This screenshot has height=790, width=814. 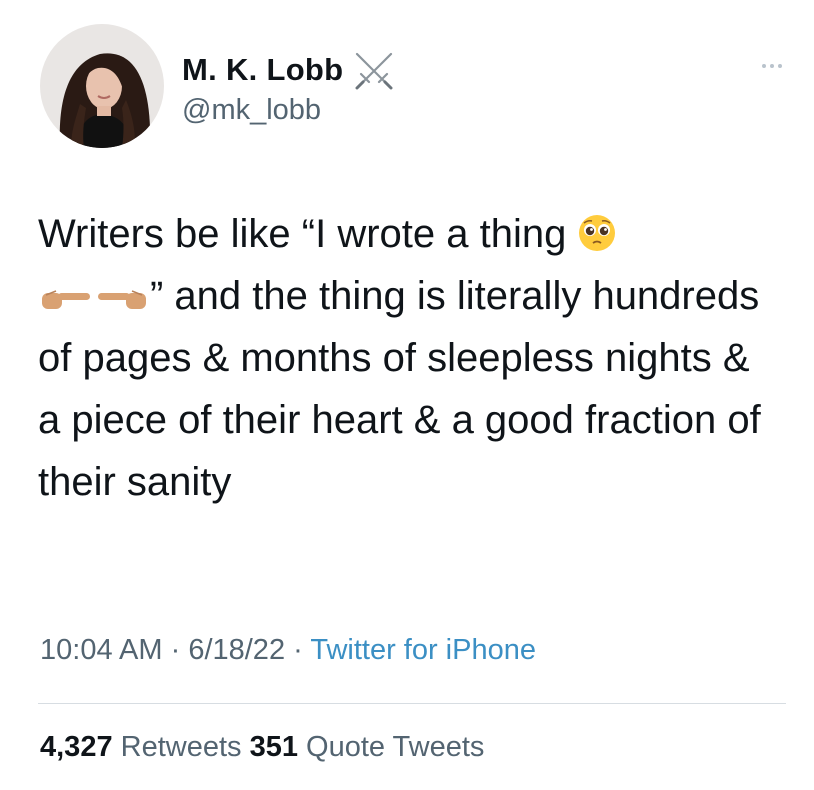 I want to click on retweets-count: 4,327, so click(x=76, y=747).